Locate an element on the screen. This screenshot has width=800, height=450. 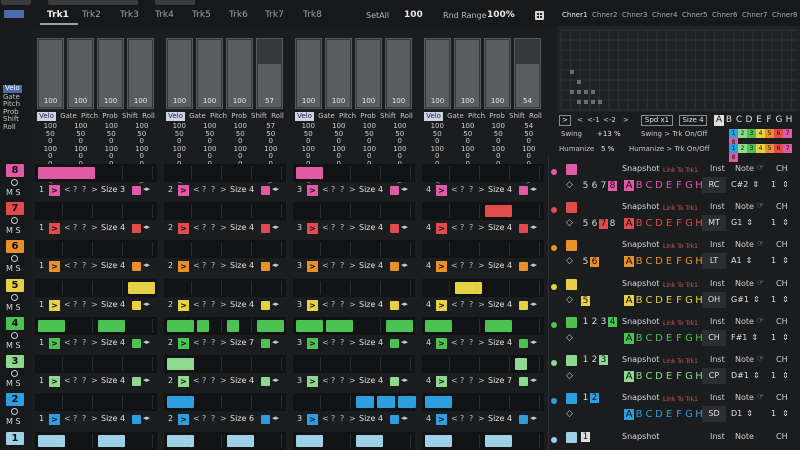
letter-c: C is located at coordinates (739, 120).